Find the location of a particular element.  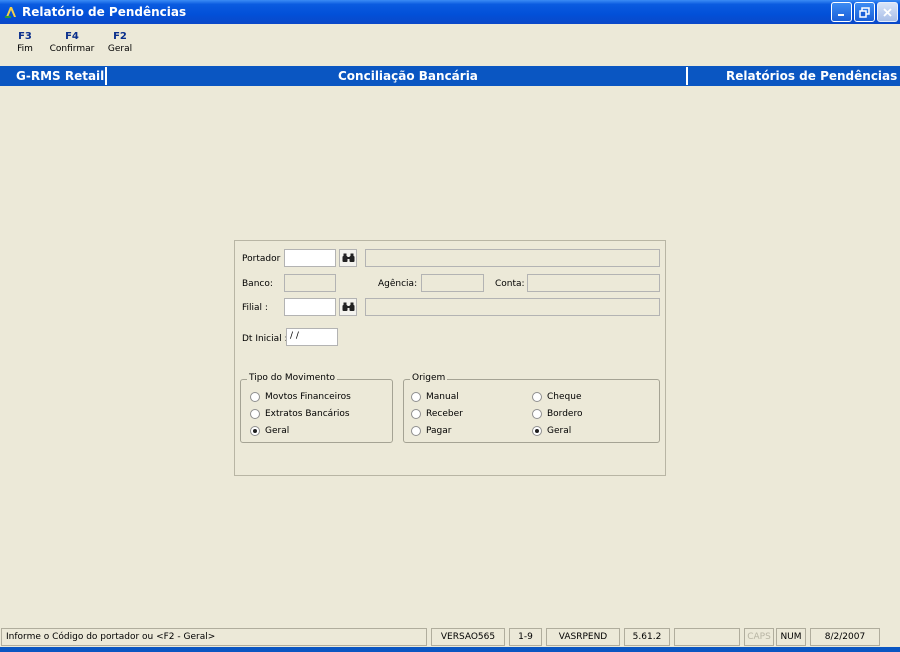

header-module-name: Conciliação Bancária is located at coordinates (408, 76).